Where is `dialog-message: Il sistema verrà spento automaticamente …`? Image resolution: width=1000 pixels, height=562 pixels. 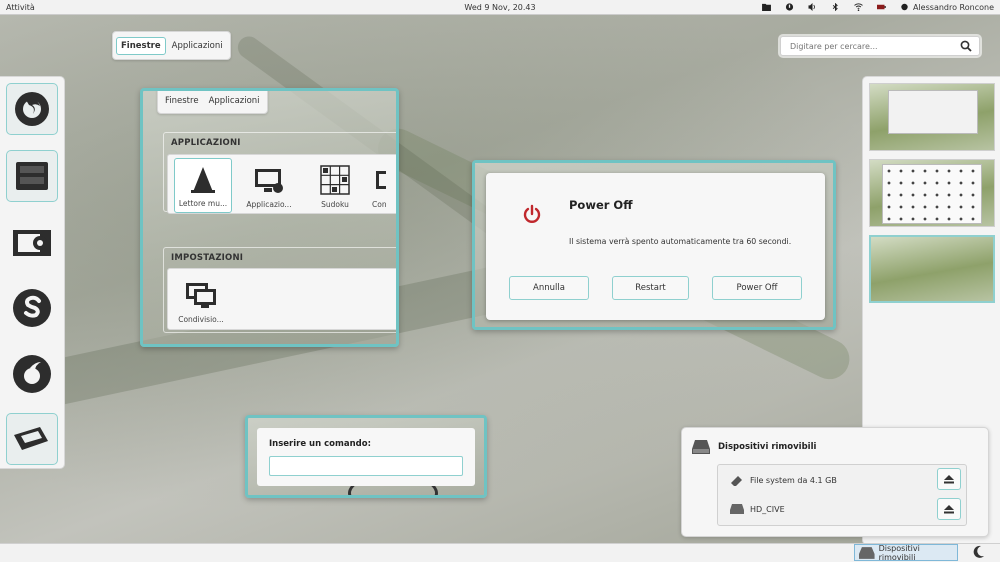 dialog-message: Il sistema verrà spento automaticamente … is located at coordinates (680, 241).